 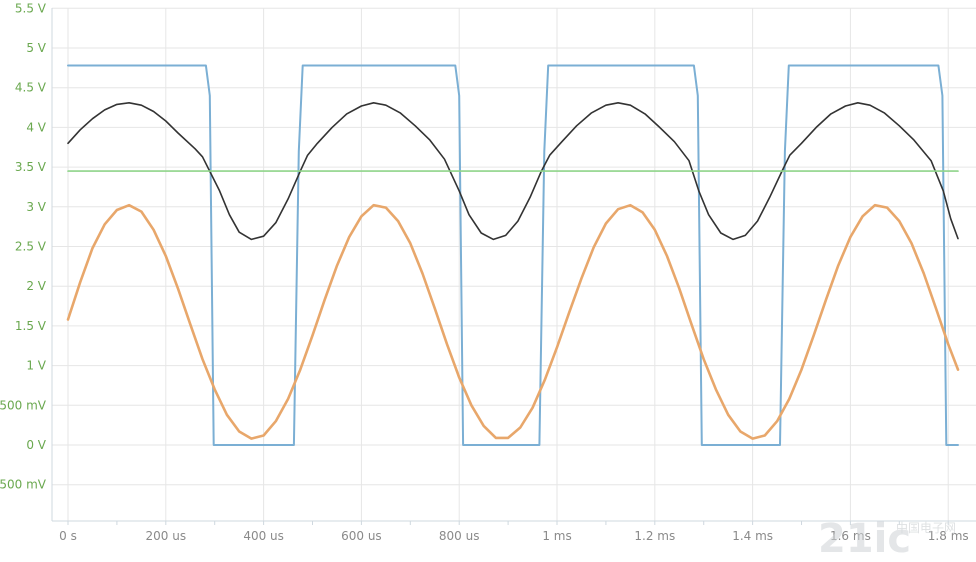 What do you see at coordinates (36, 127) in the screenshot?
I see `y-tick-label: 4 V` at bounding box center [36, 127].